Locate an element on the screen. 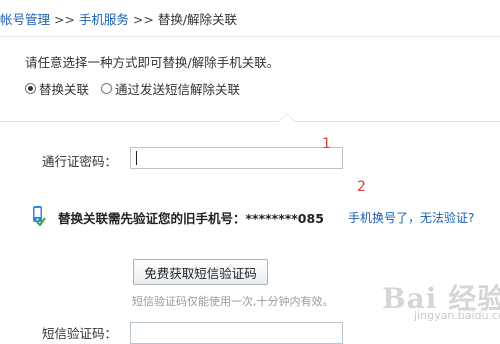 This screenshot has width=500, height=344. breadcrumb-current: 替换/解除关联 is located at coordinates (197, 19).